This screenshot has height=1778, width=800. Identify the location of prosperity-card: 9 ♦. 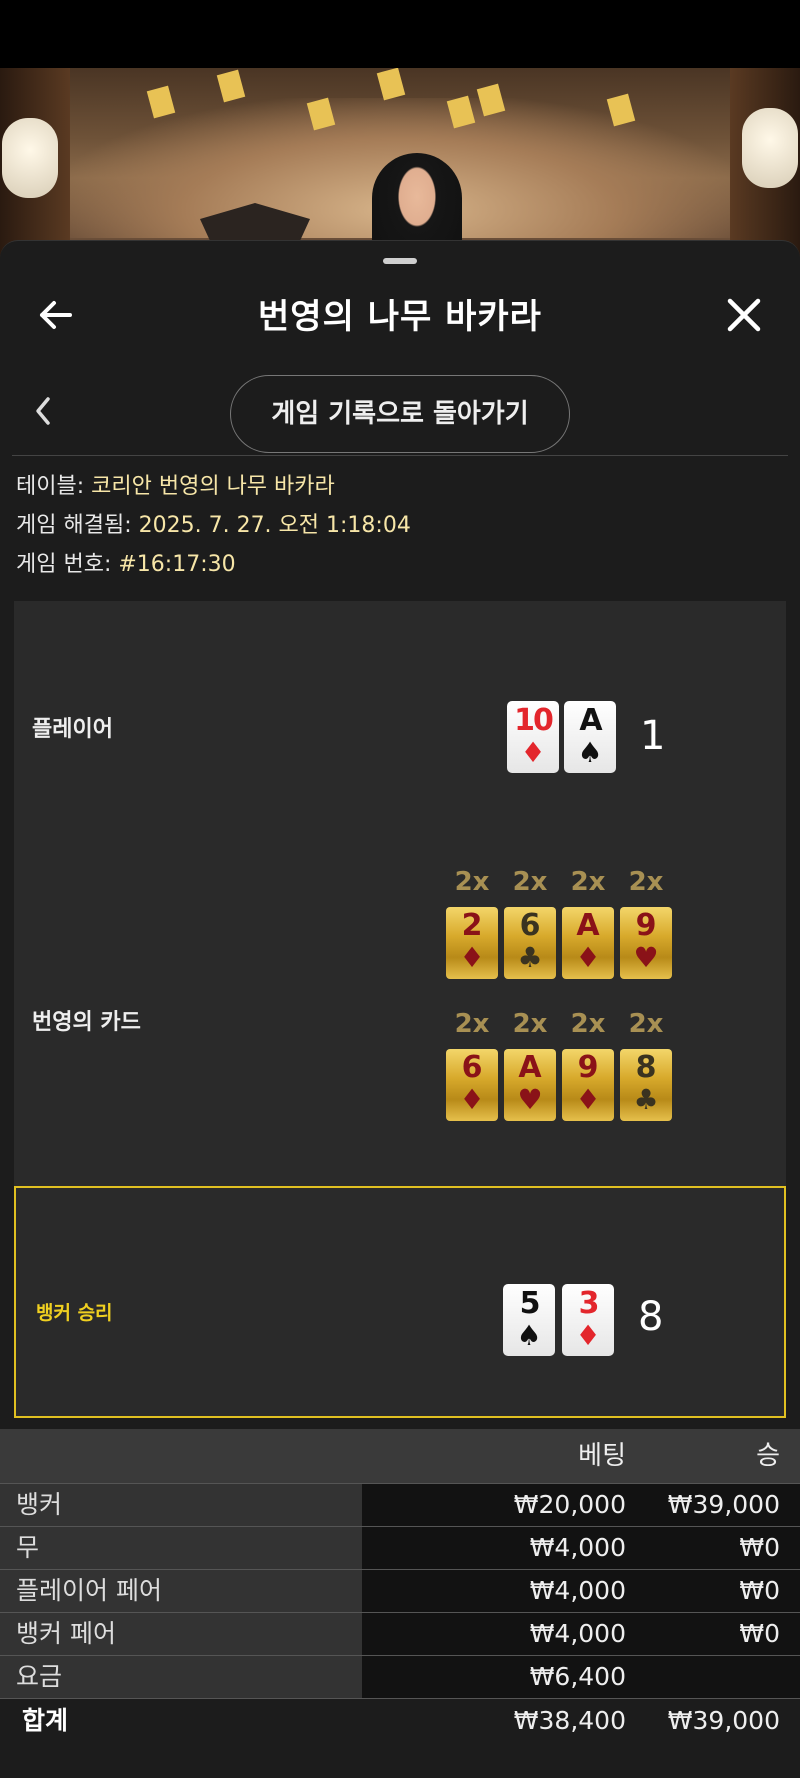
(588, 1085).